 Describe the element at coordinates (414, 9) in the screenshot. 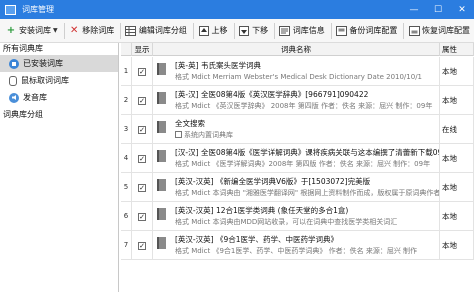

I see `minimize-button: —` at that location.